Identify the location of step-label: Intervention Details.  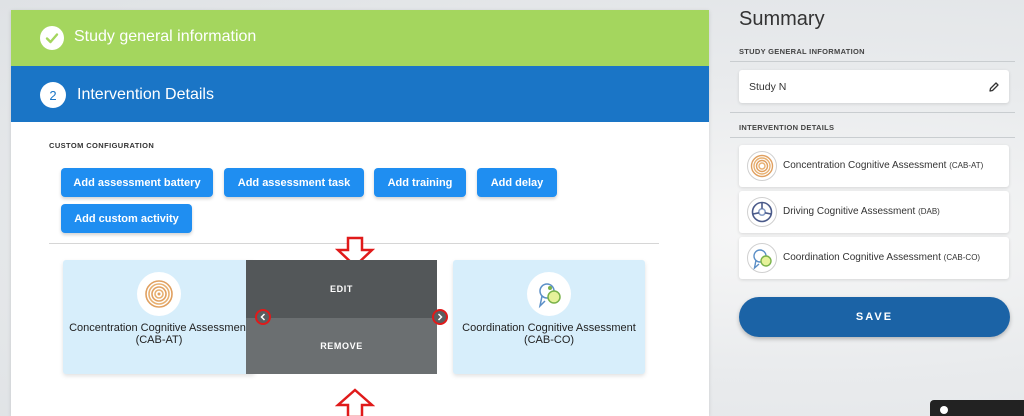
(145, 94).